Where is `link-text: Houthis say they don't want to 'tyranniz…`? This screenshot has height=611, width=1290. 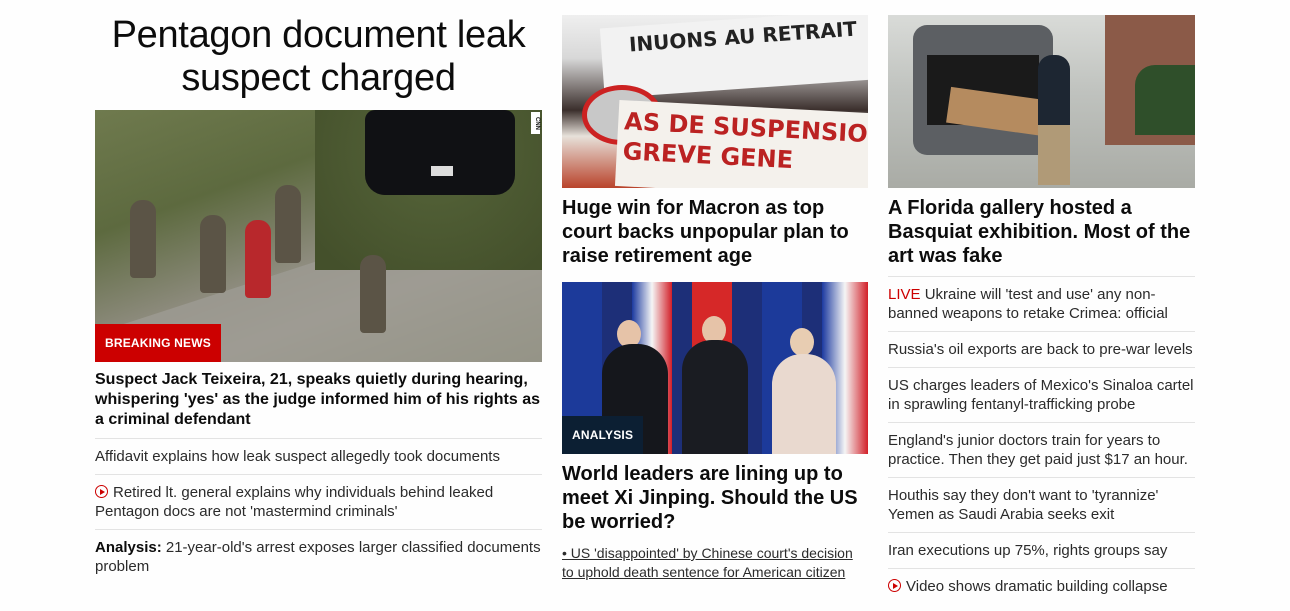
link-text: Houthis say they don't want to 'tyranniz… is located at coordinates (1023, 505).